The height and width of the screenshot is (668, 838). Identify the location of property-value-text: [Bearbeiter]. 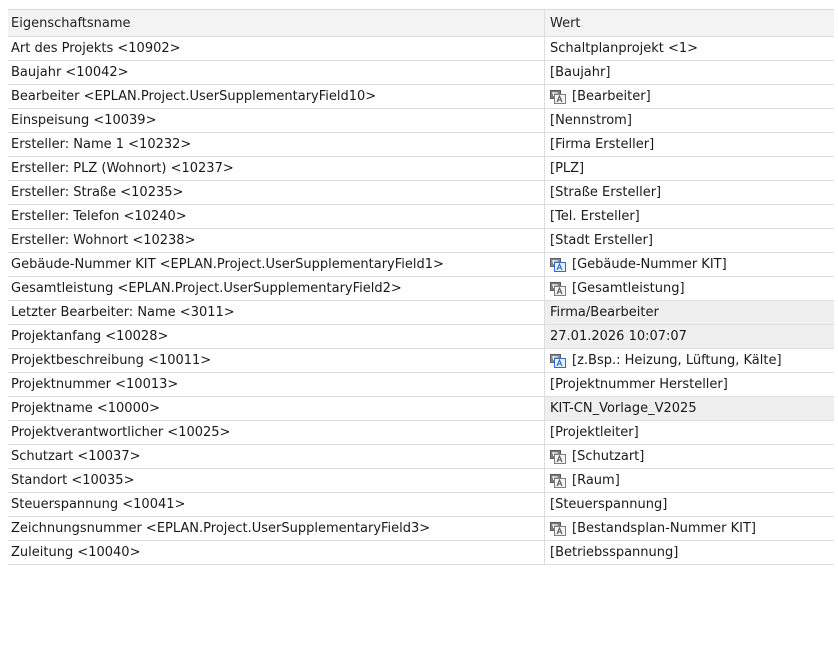
(611, 96).